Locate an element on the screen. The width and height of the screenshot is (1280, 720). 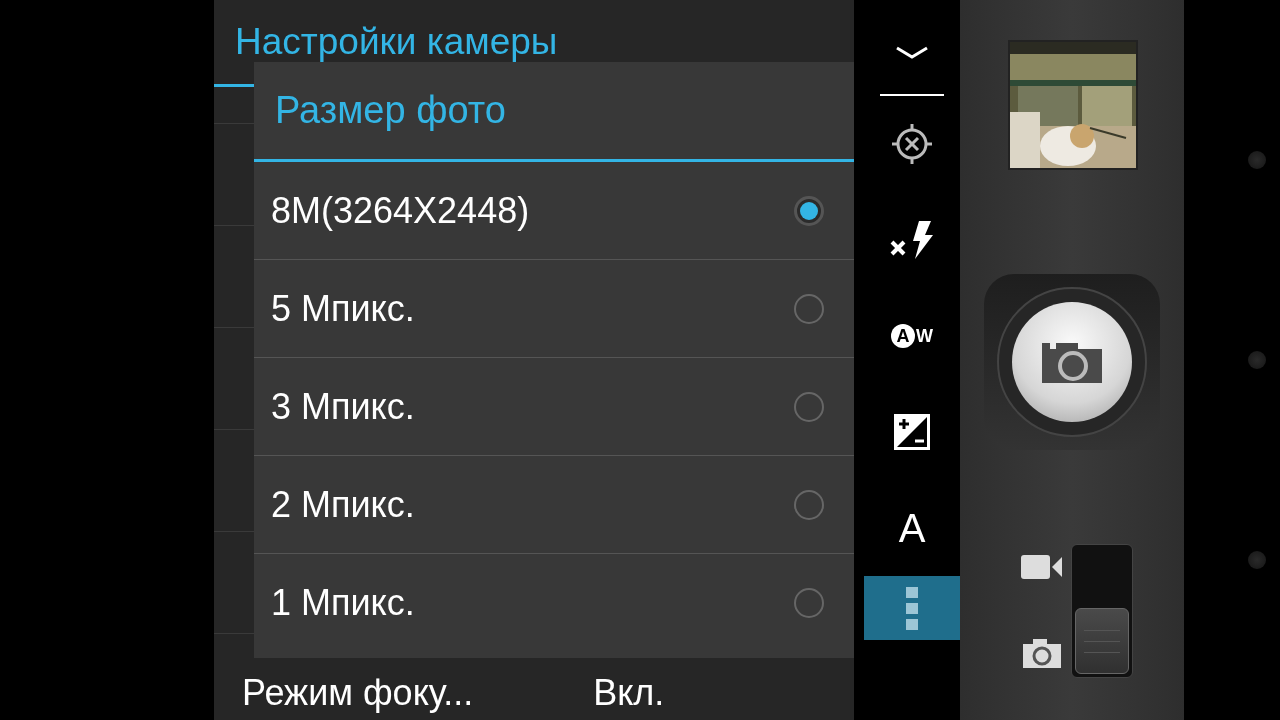
dialog-title: Размер фото is located at coordinates (390, 110).